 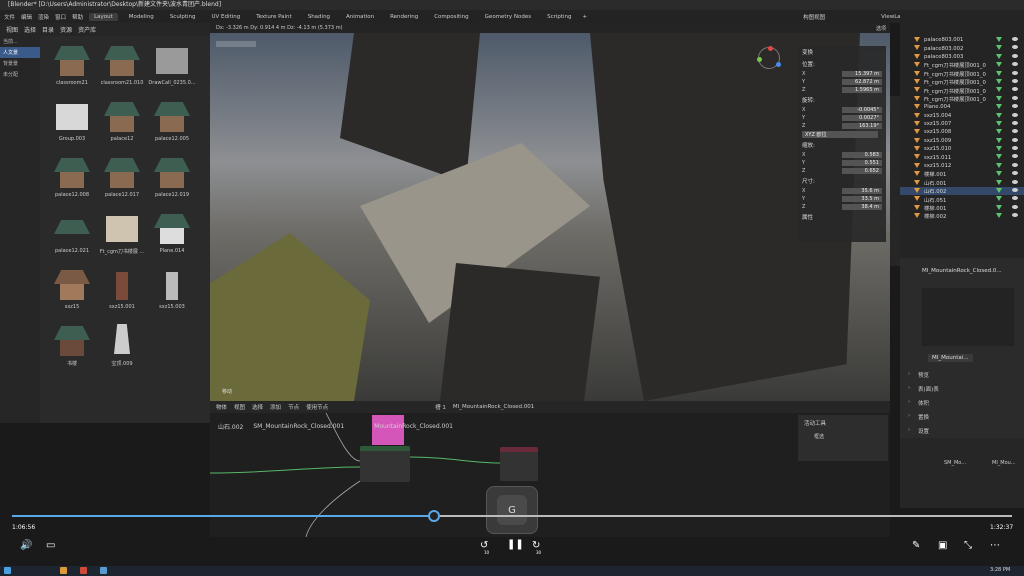 What do you see at coordinates (962, 208) in the screenshot?
I see `outliner-item: 楼柳.001` at bounding box center [962, 208].